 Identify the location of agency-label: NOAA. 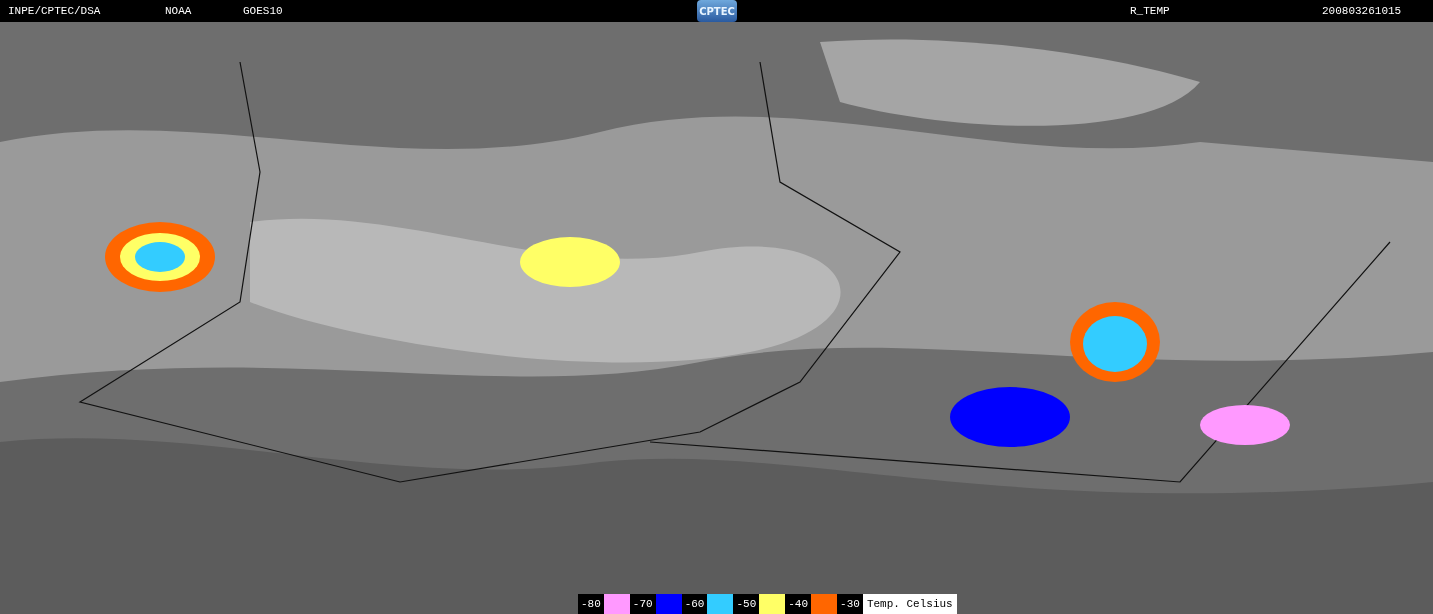
(178, 11).